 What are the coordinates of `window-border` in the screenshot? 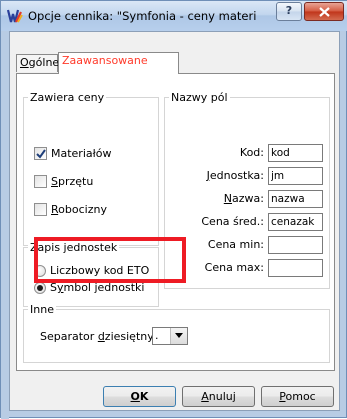 It's located at (5, 225).